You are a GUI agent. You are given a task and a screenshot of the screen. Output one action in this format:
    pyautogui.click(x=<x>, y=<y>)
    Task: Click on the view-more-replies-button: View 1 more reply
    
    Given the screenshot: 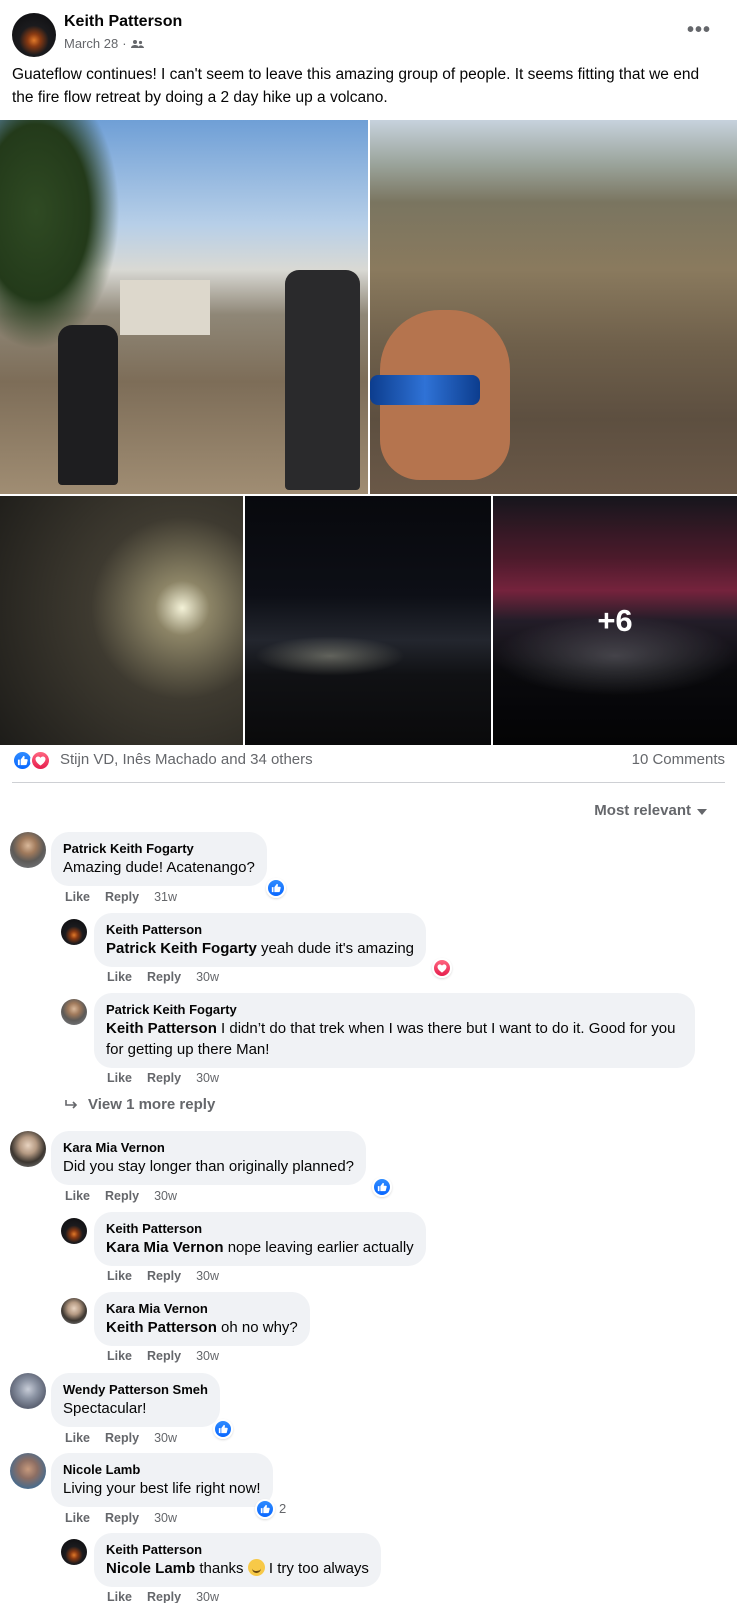 What is the action you would take?
    pyautogui.click(x=139, y=1104)
    